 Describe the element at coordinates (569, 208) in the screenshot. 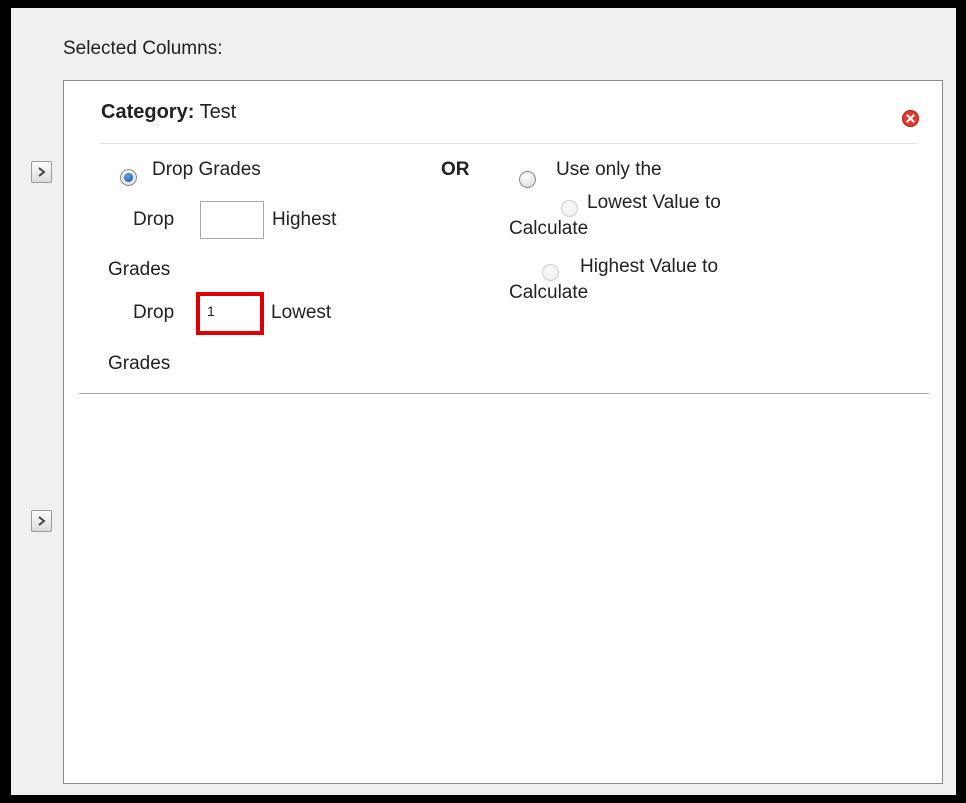

I see `lowest-value-radio` at that location.